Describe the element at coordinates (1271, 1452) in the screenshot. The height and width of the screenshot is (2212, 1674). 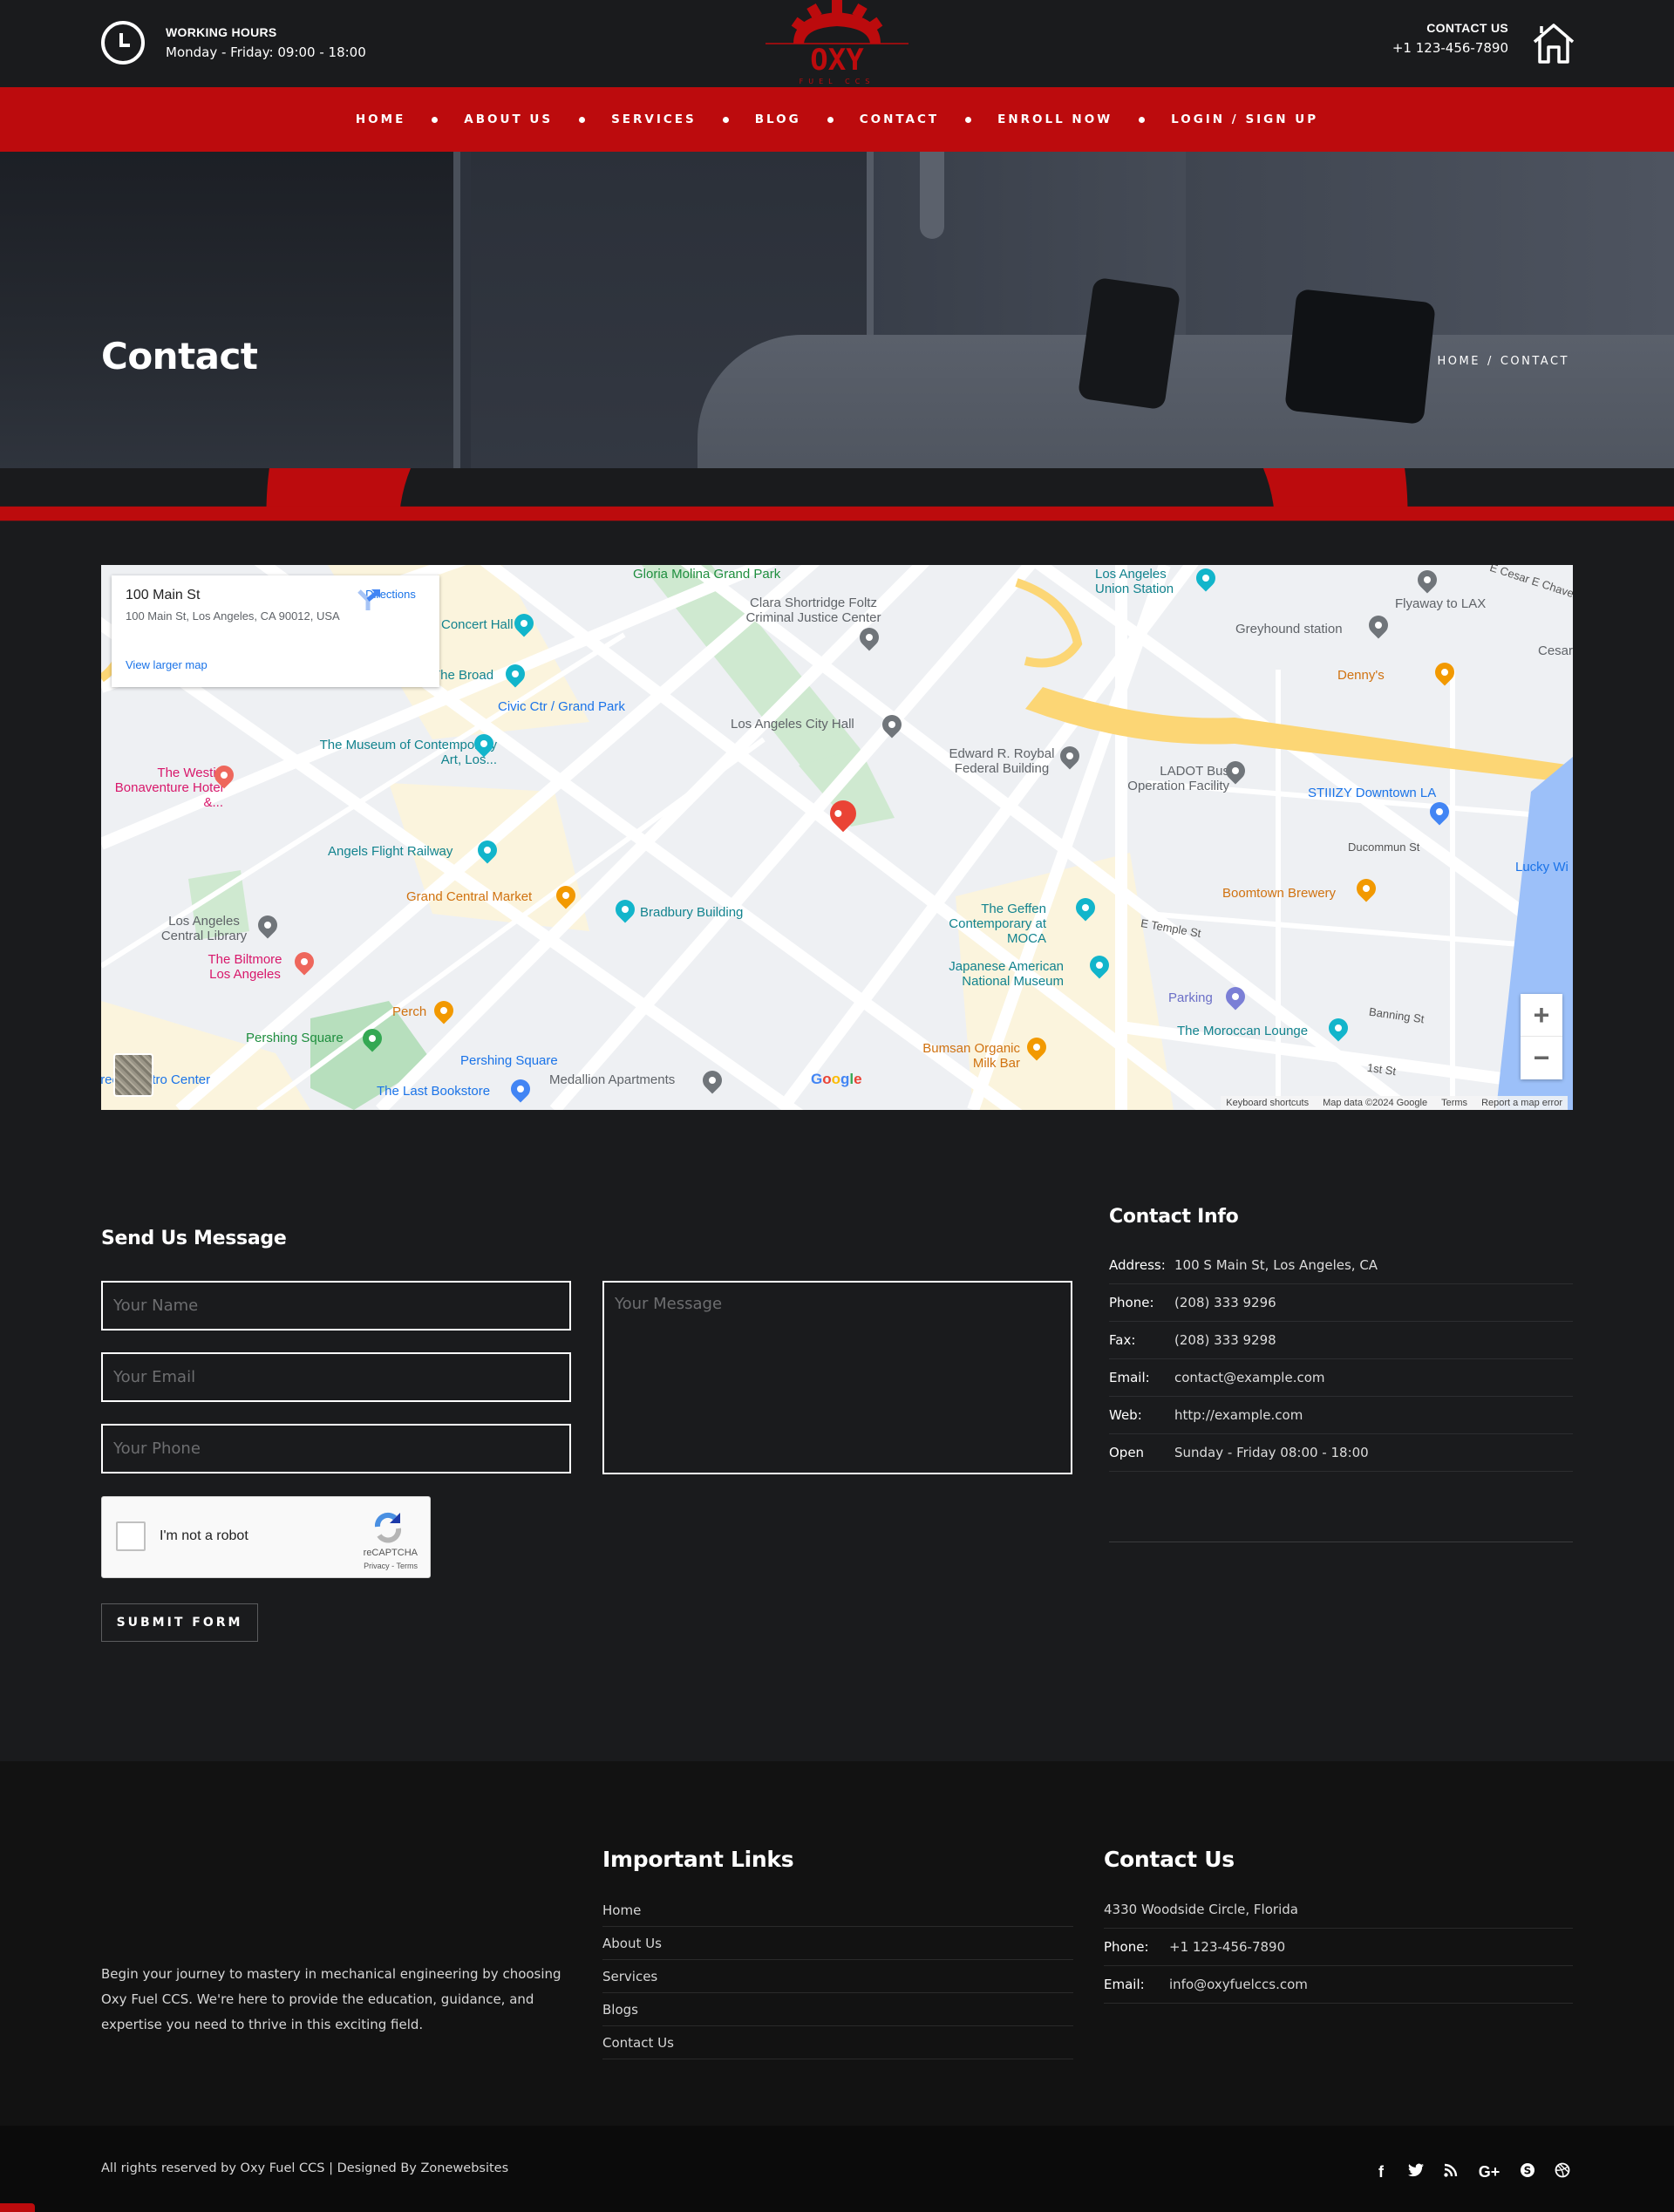
I see `contact-info-value: Sunday - Friday 08:00 - 18:00` at that location.